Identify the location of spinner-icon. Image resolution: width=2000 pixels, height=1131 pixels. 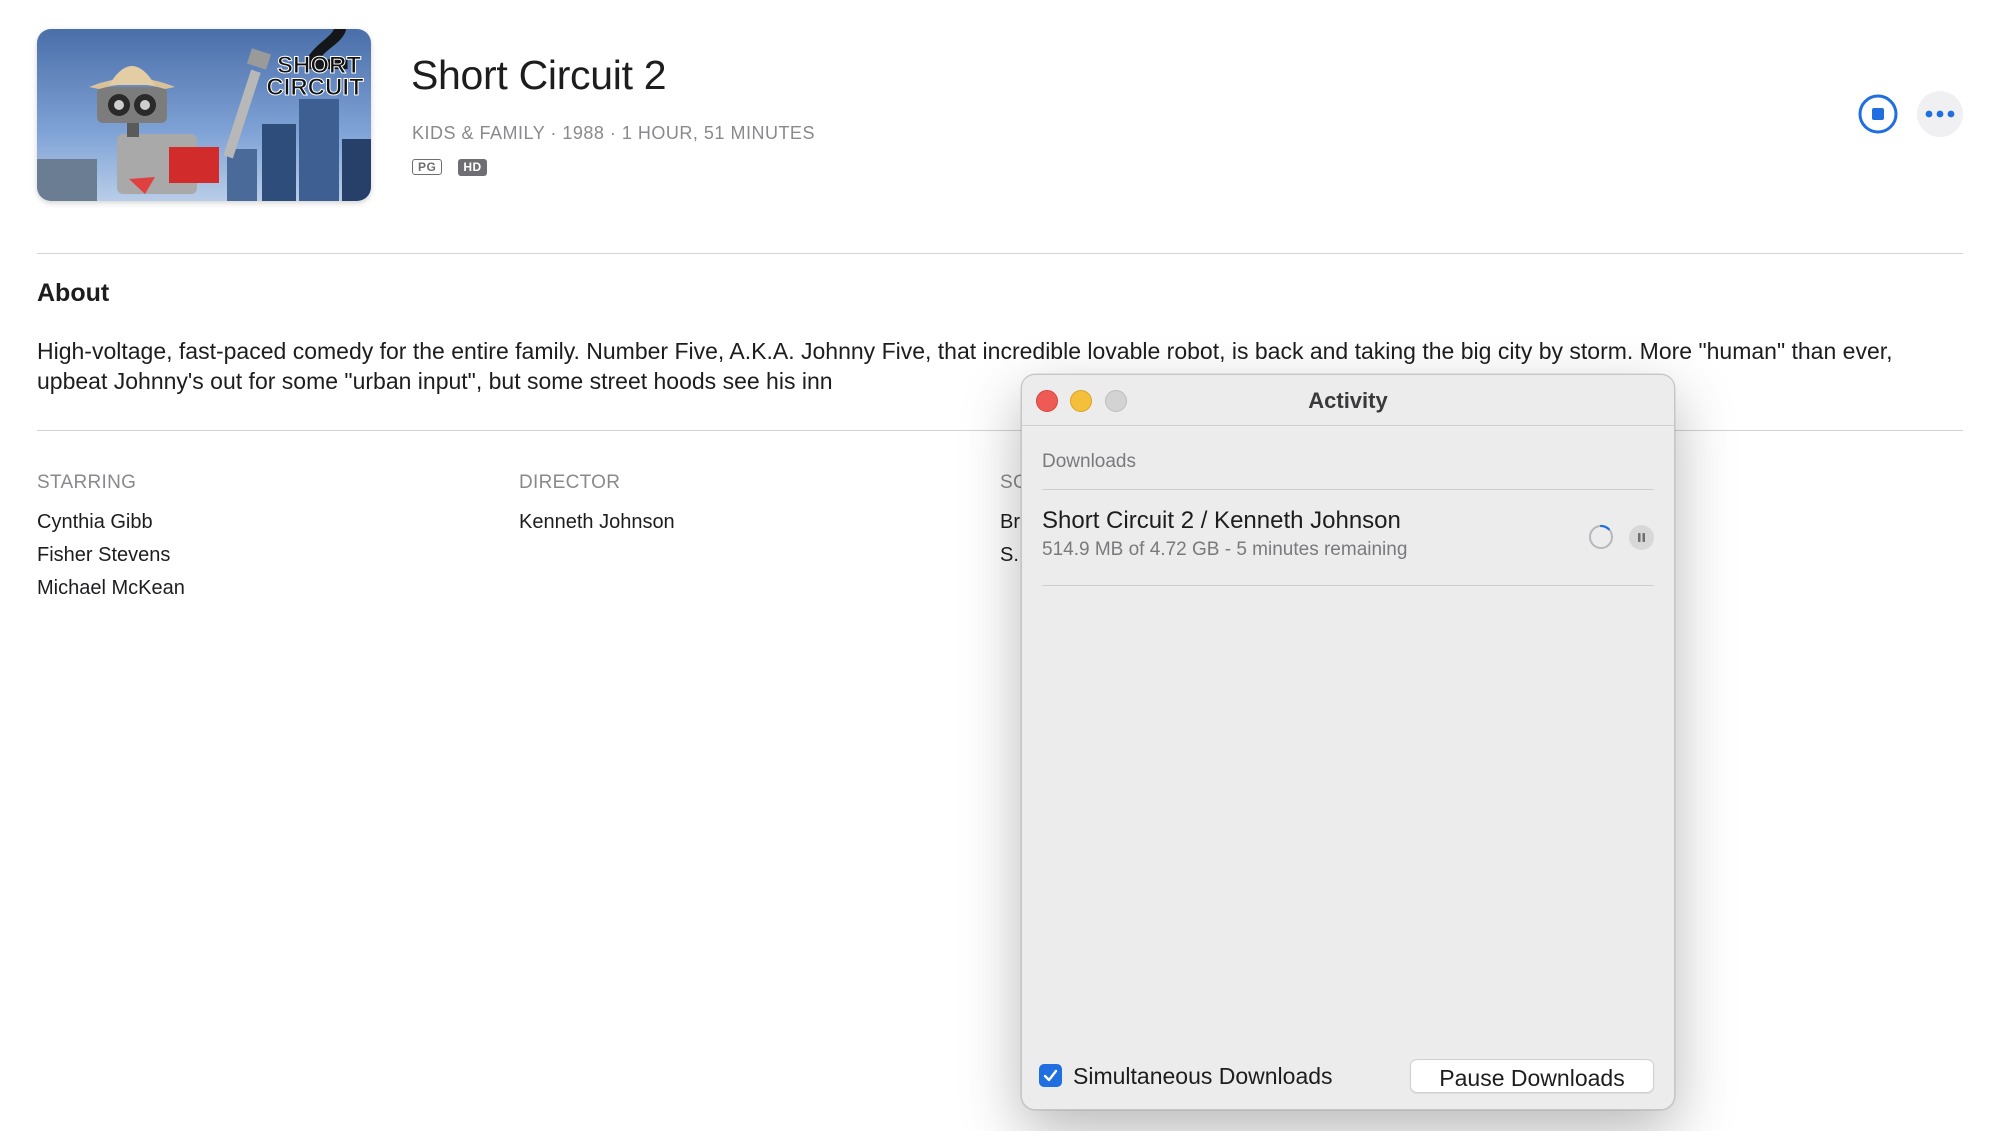
(1601, 536).